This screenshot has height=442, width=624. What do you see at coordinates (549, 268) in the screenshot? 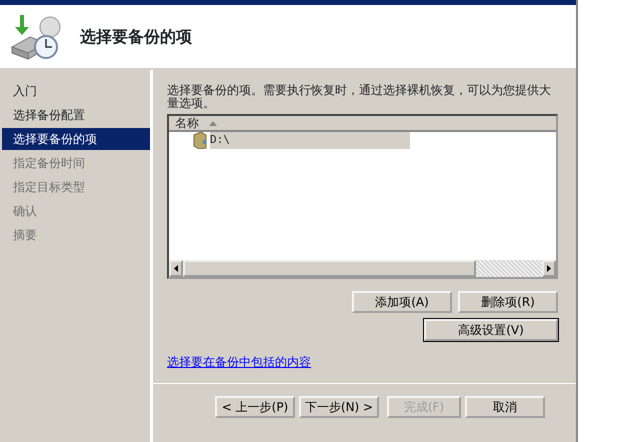
I see `scroll-right-icon` at bounding box center [549, 268].